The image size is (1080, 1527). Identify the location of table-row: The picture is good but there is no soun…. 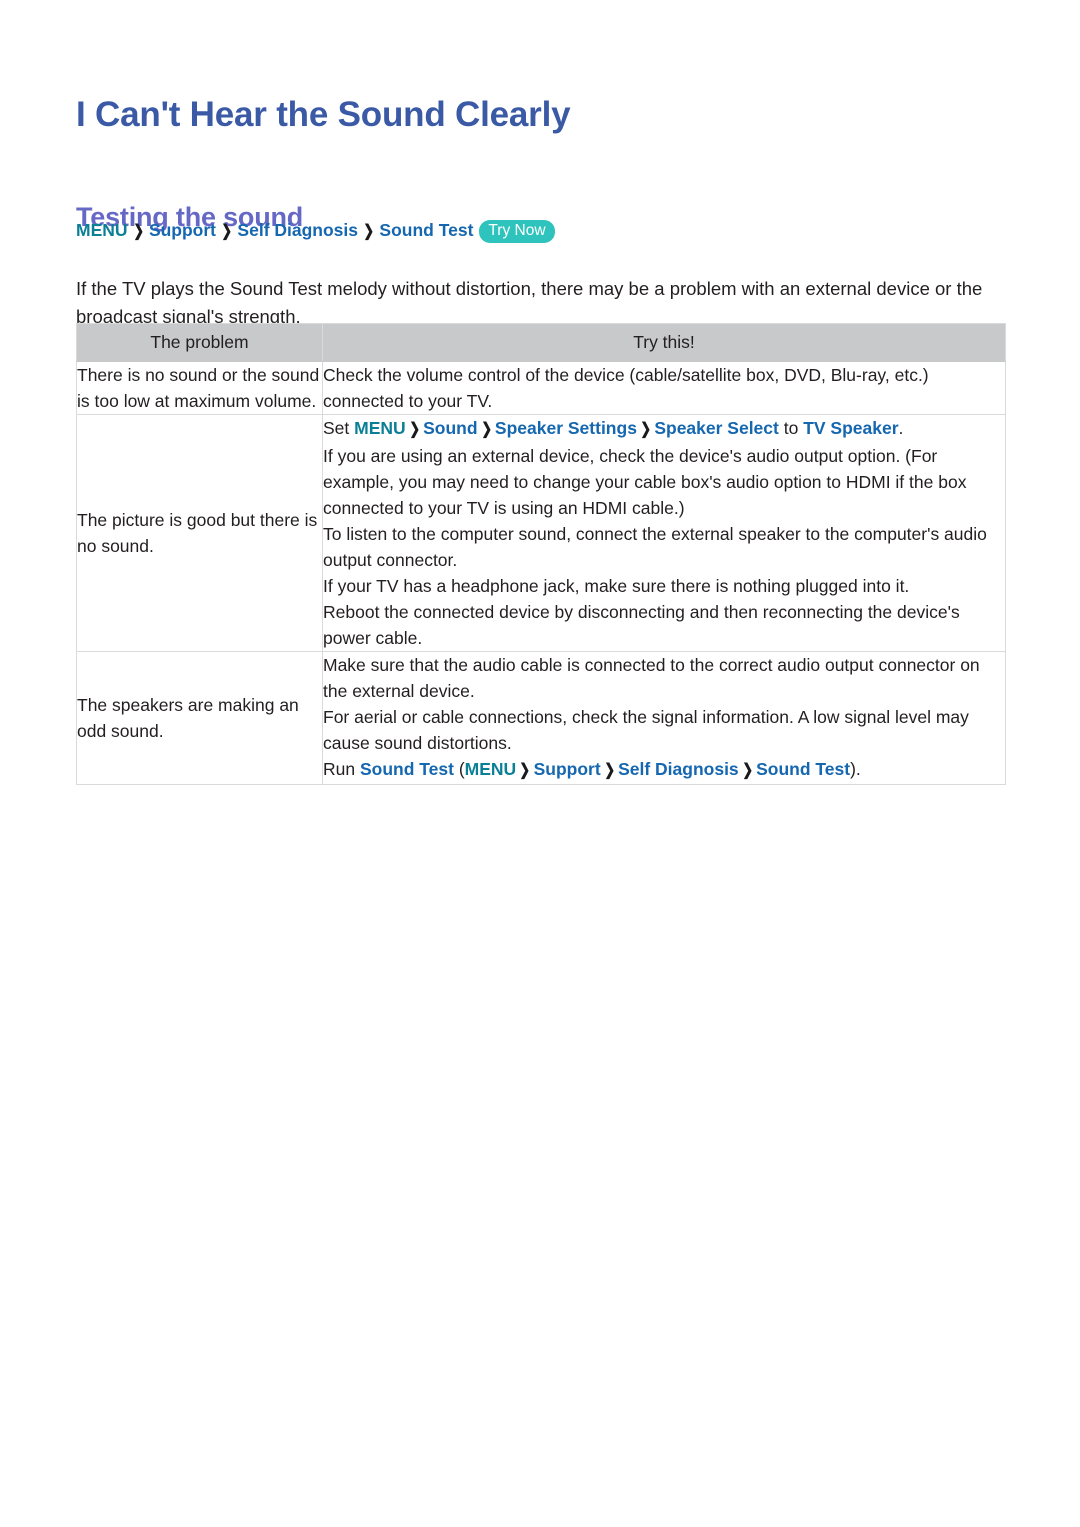
(541, 533).